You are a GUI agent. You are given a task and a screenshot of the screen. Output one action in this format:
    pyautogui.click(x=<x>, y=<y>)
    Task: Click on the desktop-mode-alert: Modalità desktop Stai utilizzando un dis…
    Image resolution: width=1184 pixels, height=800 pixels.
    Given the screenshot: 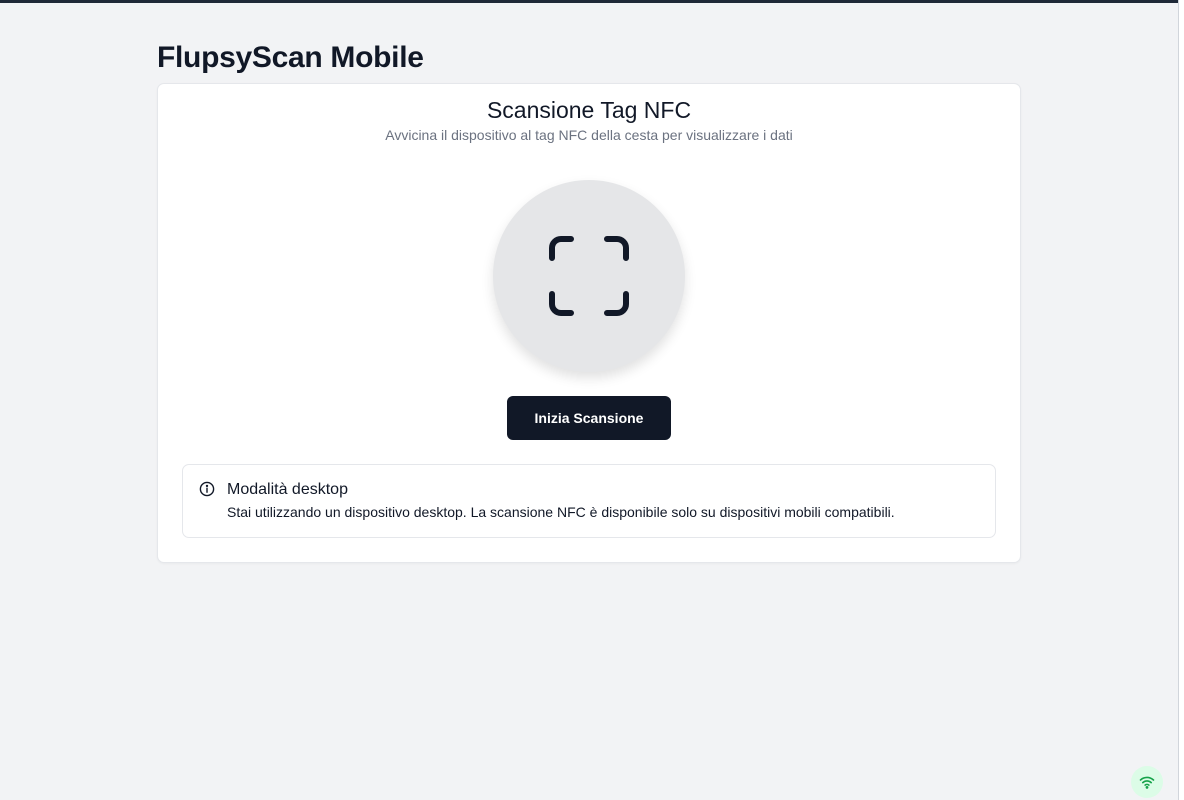 What is the action you would take?
    pyautogui.click(x=589, y=501)
    